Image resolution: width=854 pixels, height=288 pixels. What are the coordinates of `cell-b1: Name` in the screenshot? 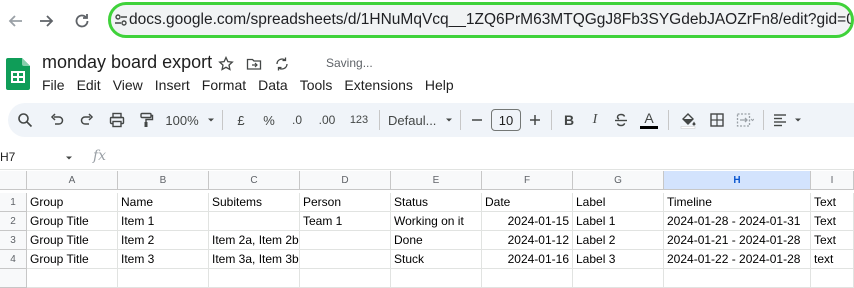 It's located at (163, 202).